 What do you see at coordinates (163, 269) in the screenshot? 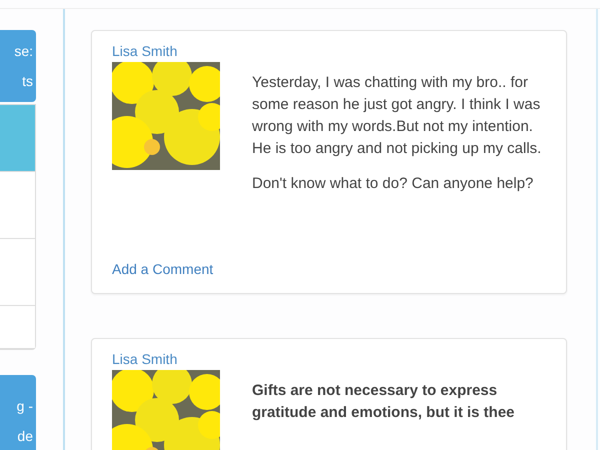
I see `add-comment-link: Add a Comment` at bounding box center [163, 269].